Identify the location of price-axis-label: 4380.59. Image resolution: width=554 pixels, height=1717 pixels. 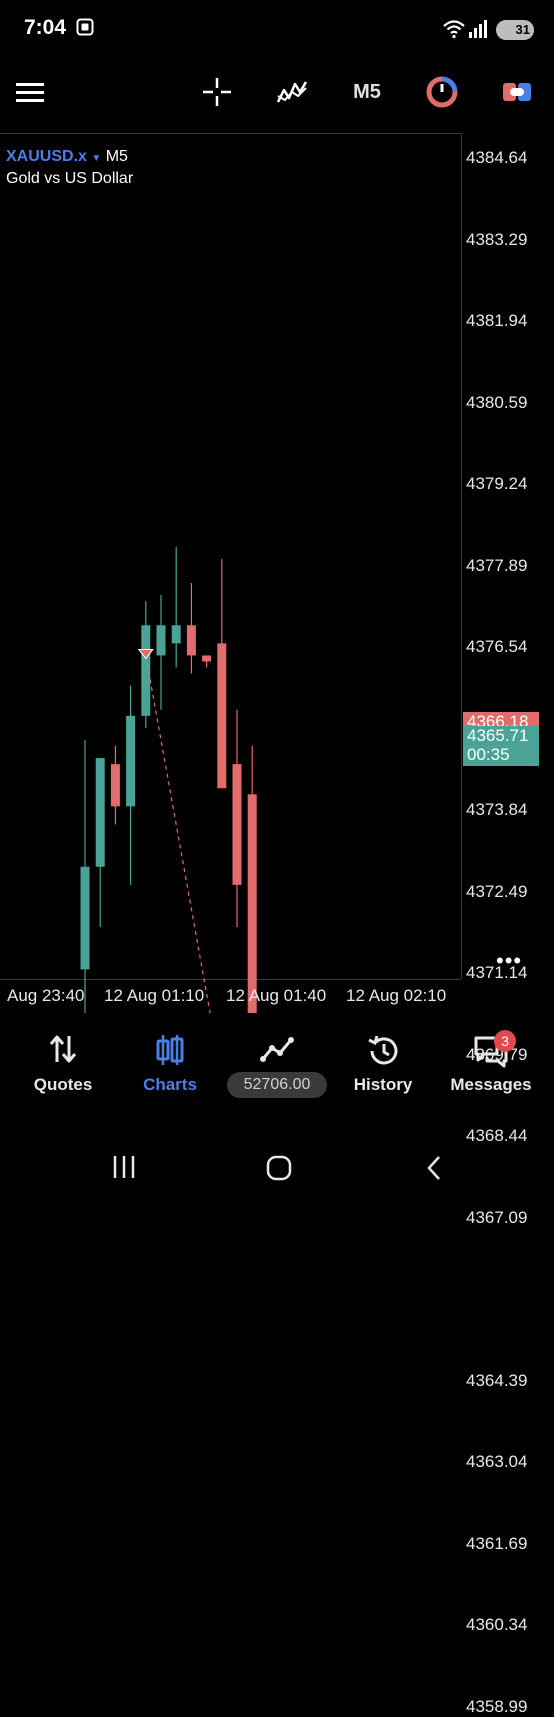
(497, 402).